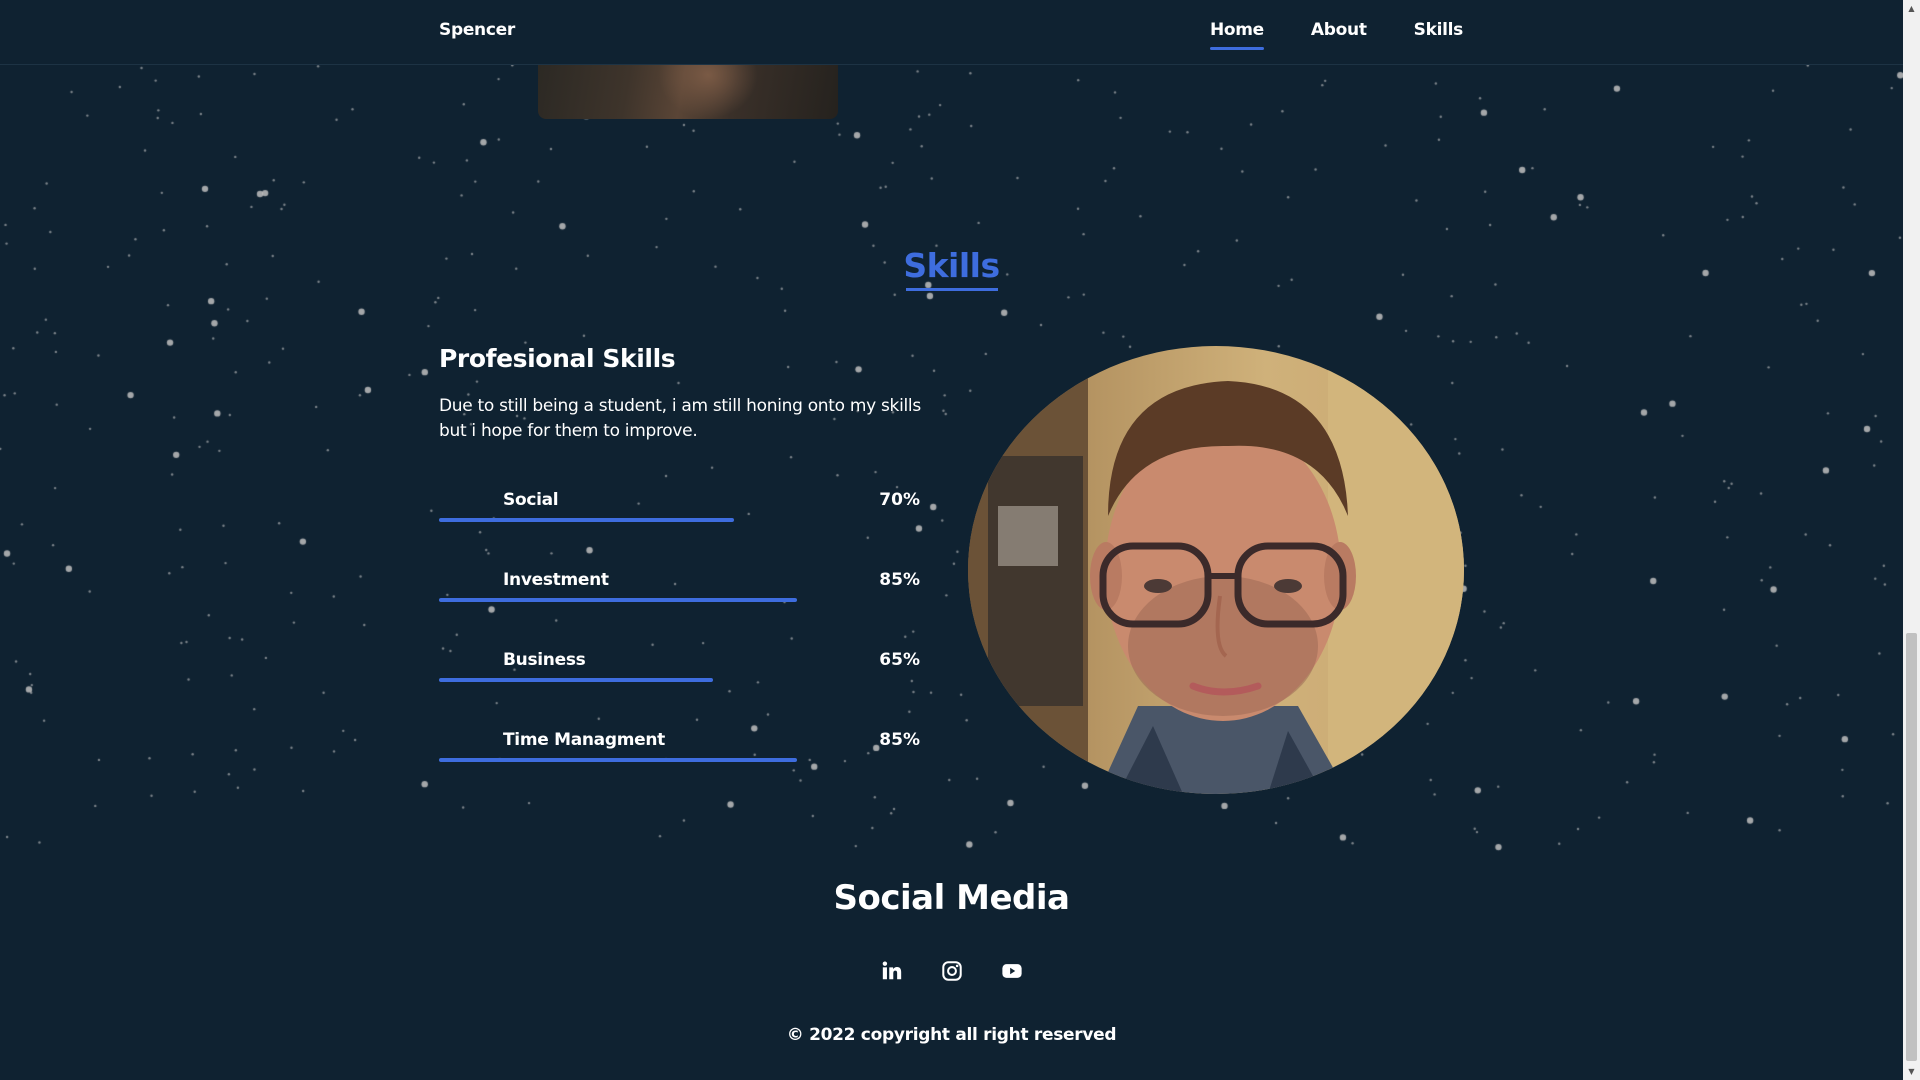 The width and height of the screenshot is (1920, 1080). Describe the element at coordinates (951, 32) in the screenshot. I see `top-navbar: Spencer Home About Skills` at that location.